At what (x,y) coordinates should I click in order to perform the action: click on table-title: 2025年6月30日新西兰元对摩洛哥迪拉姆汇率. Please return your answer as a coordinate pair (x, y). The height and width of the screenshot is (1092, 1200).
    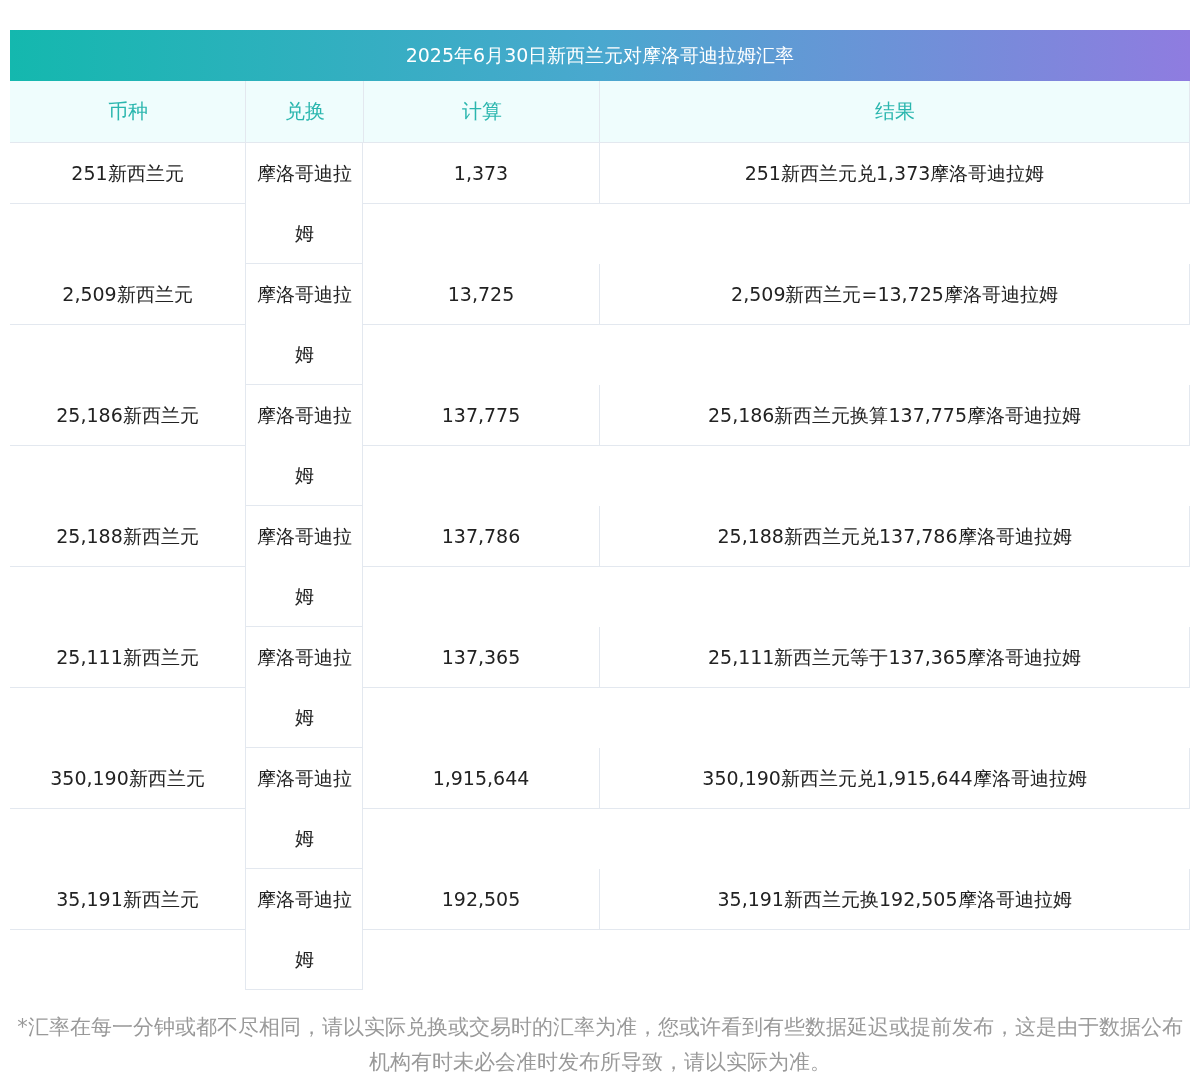
    Looking at the image, I should click on (600, 55).